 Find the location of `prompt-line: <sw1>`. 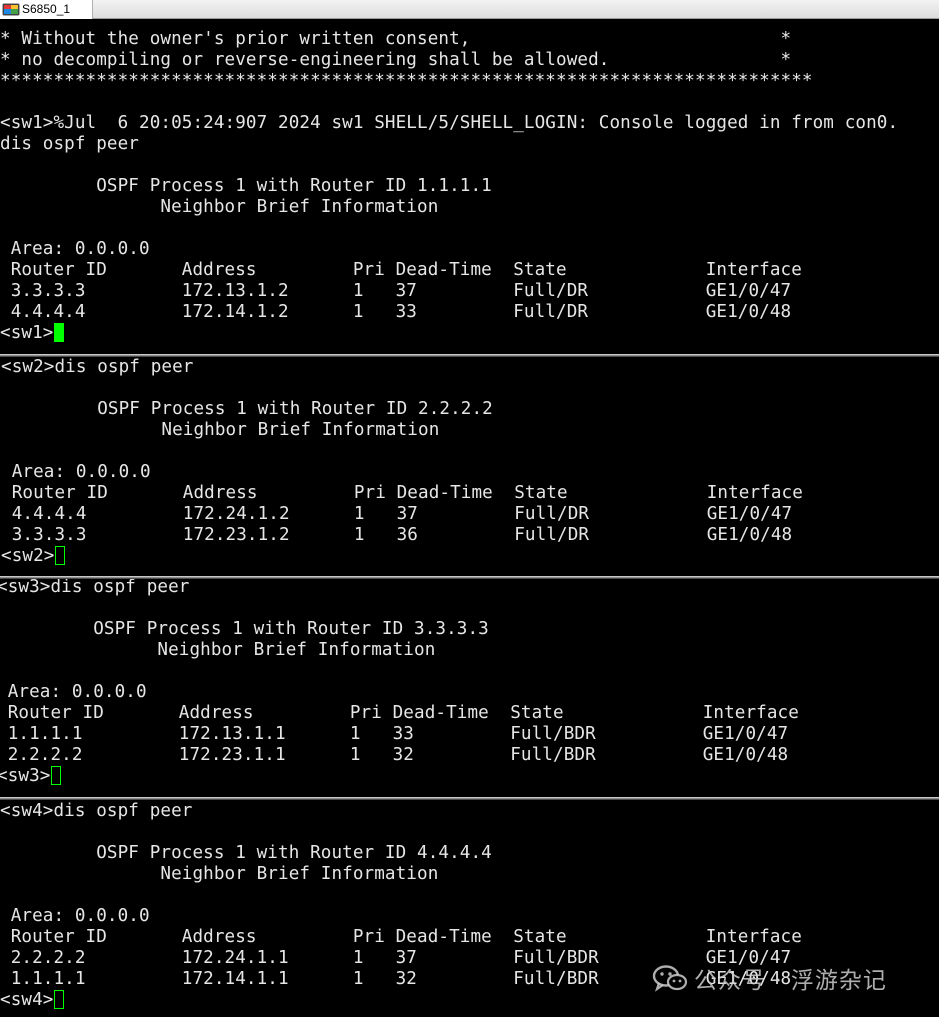

prompt-line: <sw1> is located at coordinates (32, 333).